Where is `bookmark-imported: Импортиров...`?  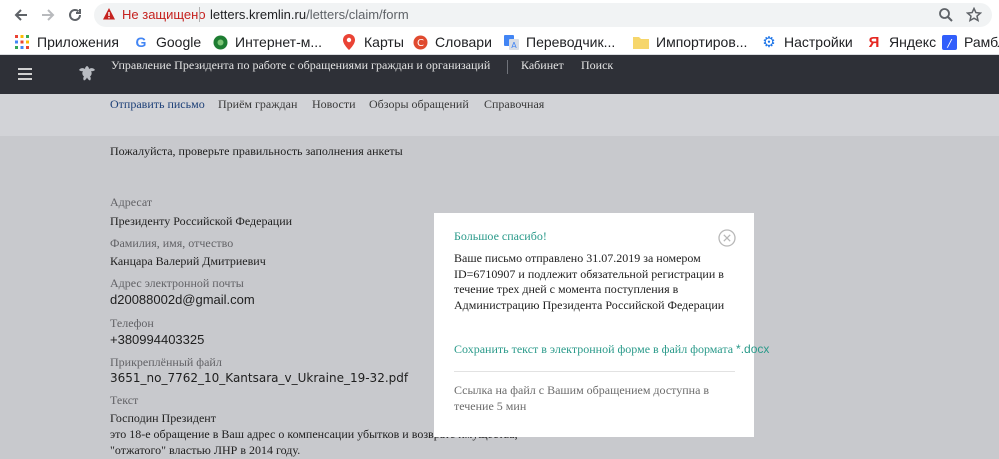
bookmark-imported: Импортиров... is located at coordinates (690, 42).